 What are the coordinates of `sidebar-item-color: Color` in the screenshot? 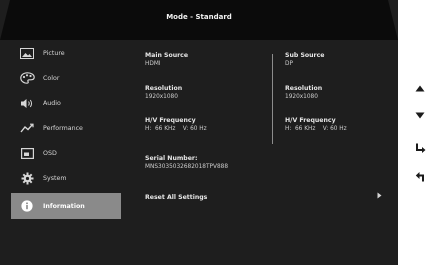 It's located at (66, 78).